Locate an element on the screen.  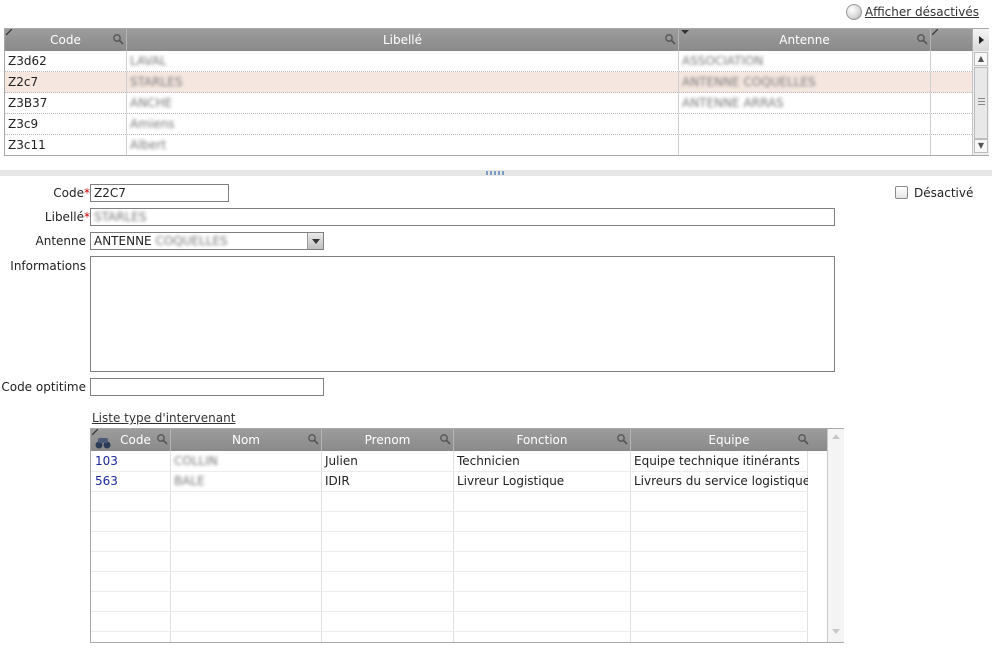
cell-libelle: ANCHE is located at coordinates (403, 103).